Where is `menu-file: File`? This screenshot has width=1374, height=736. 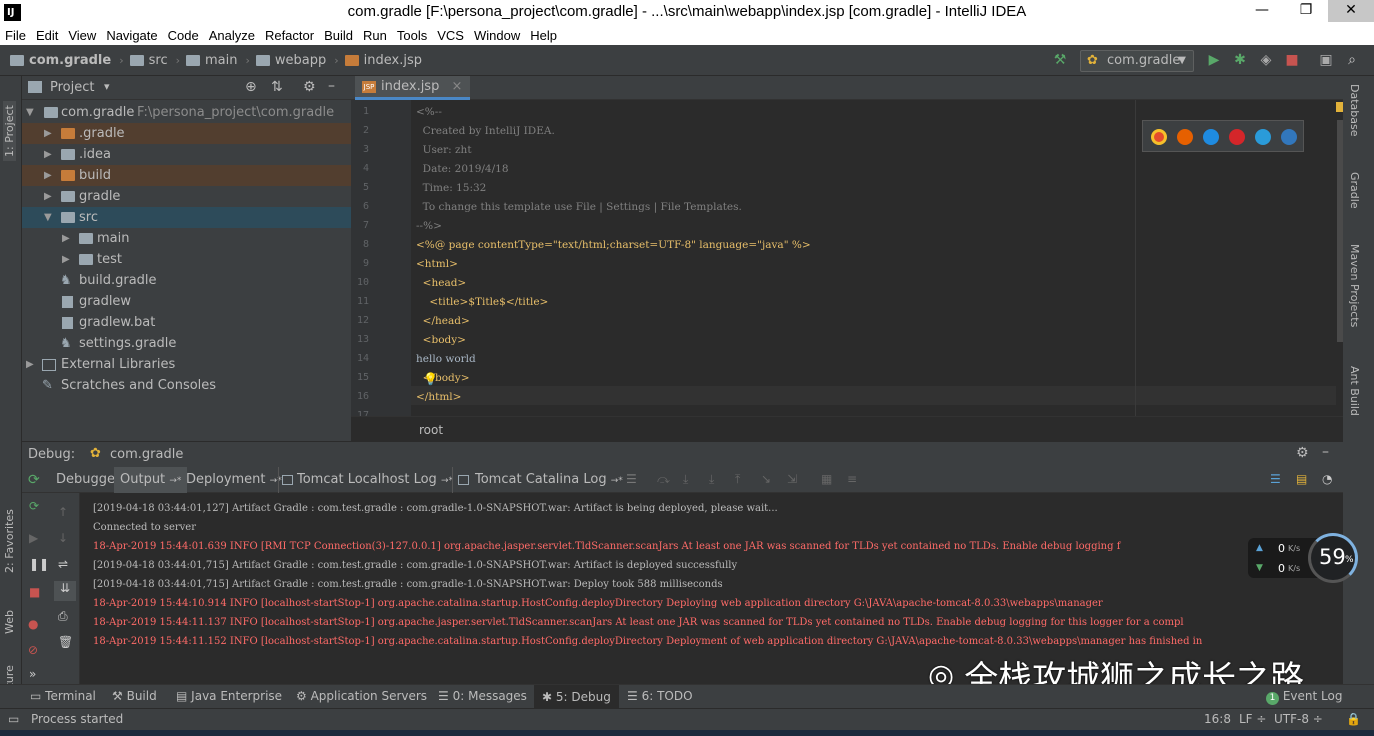 menu-file: File is located at coordinates (15, 35).